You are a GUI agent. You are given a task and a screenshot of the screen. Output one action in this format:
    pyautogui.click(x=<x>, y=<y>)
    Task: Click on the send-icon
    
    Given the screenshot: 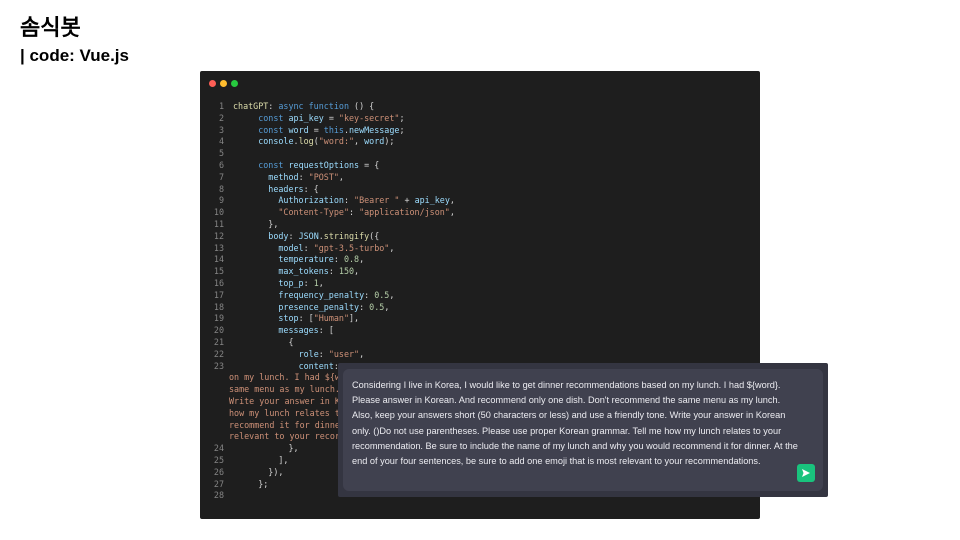 What is the action you would take?
    pyautogui.click(x=806, y=473)
    